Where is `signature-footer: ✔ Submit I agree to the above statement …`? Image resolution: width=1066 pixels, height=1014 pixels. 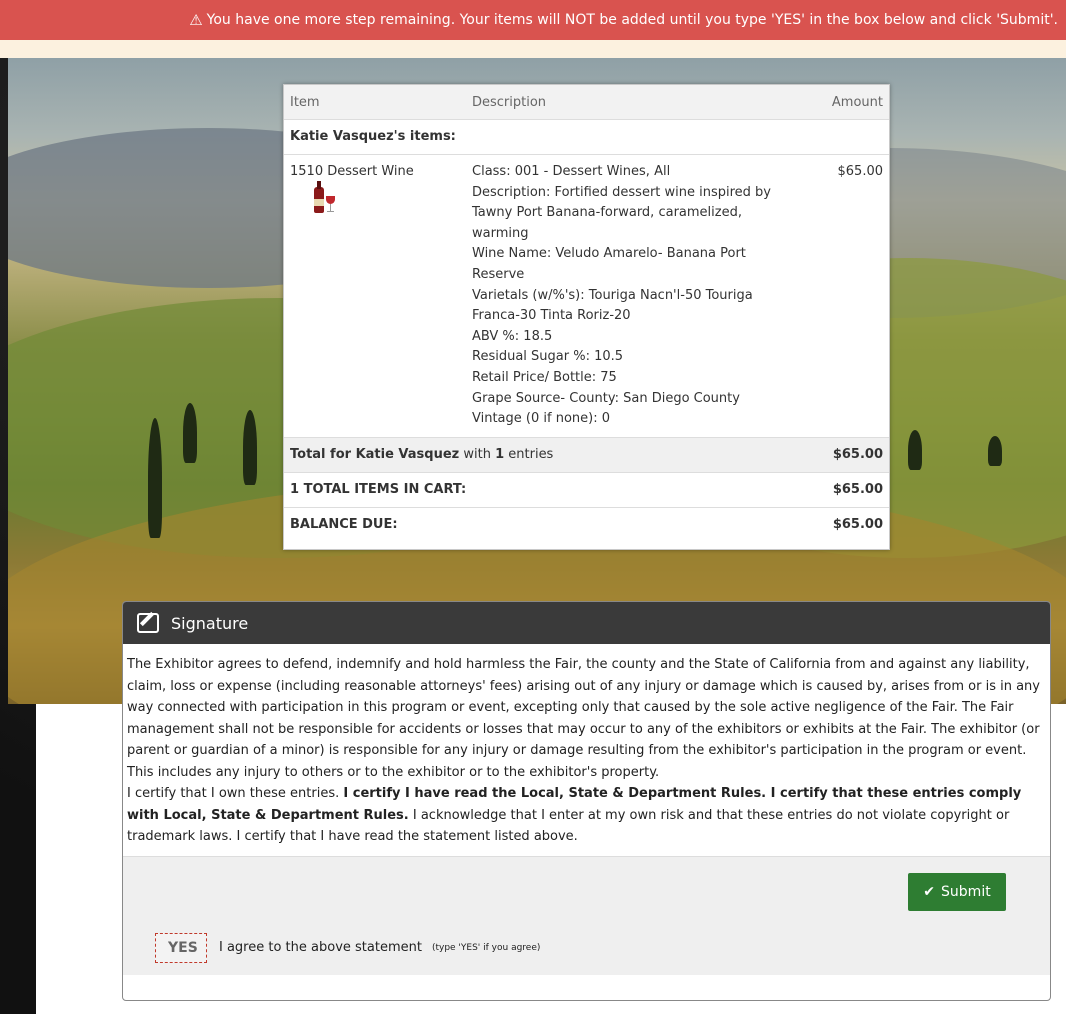 signature-footer: ✔ Submit I agree to the above statement … is located at coordinates (586, 915).